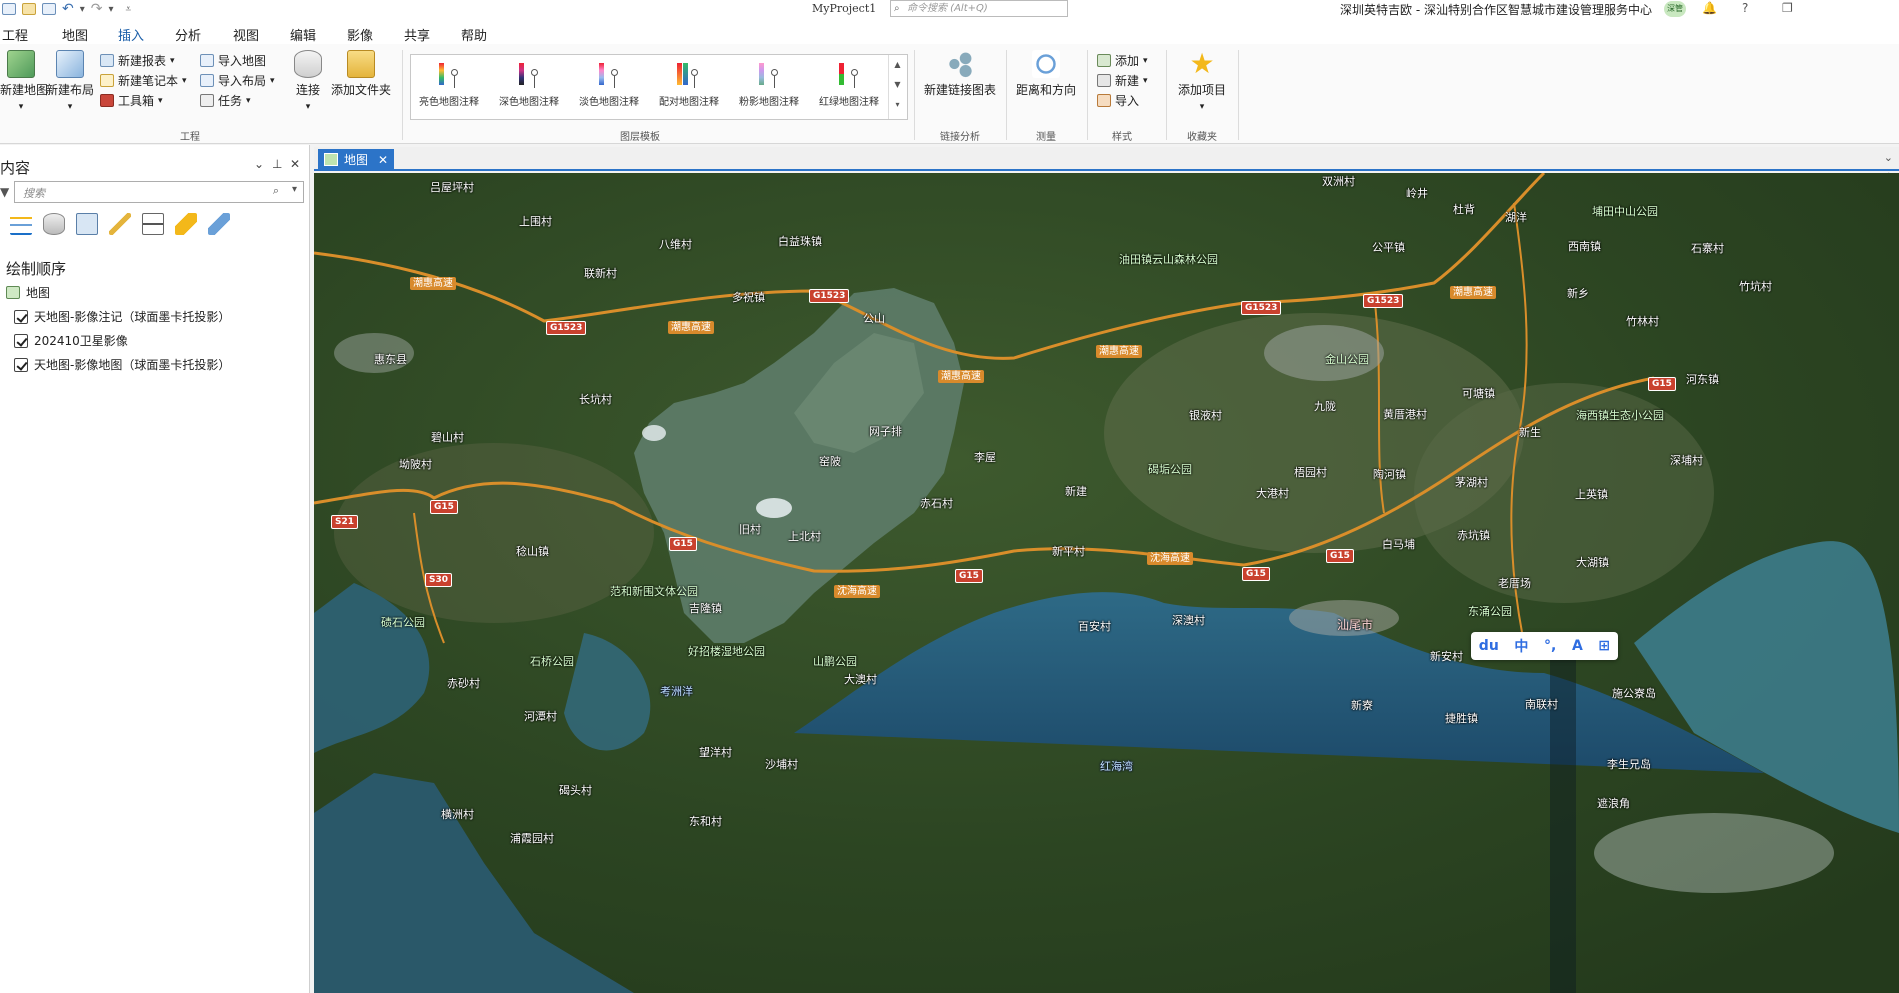 The height and width of the screenshot is (993, 1899). What do you see at coordinates (769, 75) in the screenshot?
I see `template-pink-icon` at bounding box center [769, 75].